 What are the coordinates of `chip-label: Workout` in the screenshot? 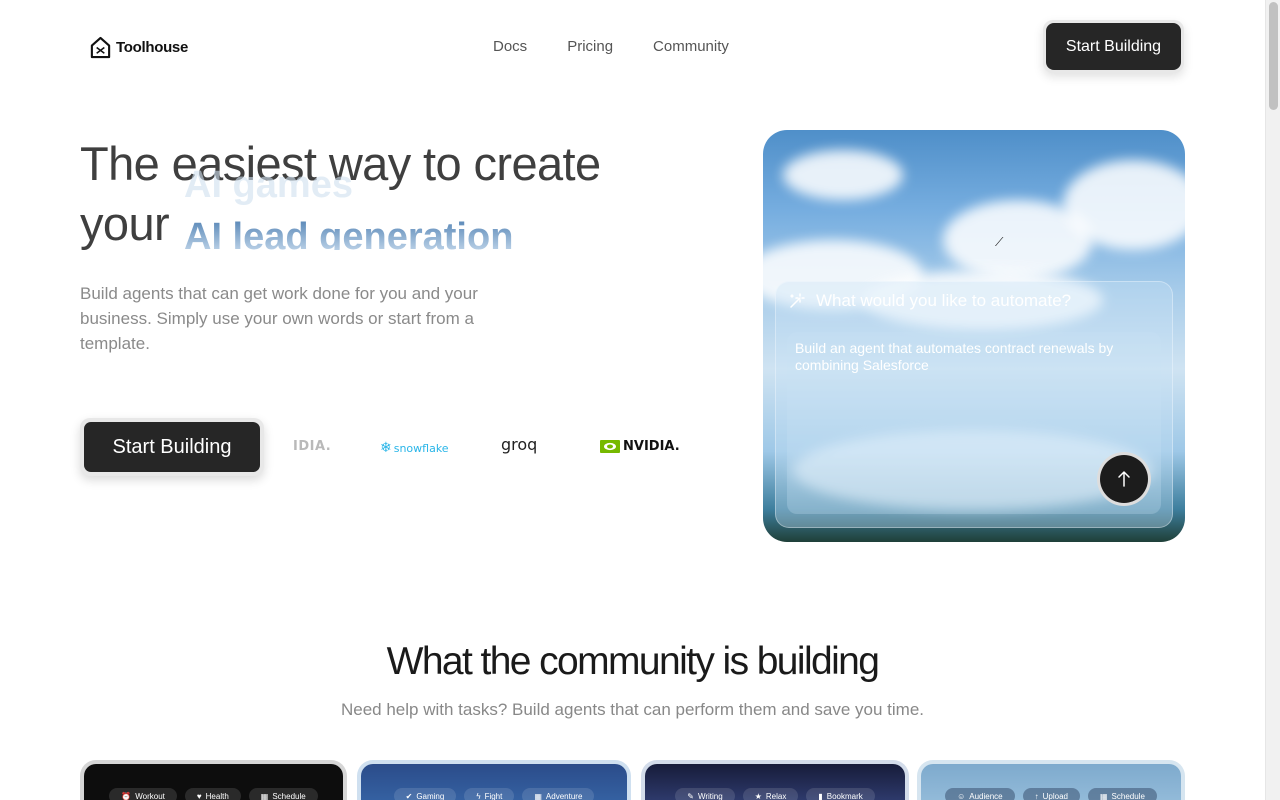 It's located at (150, 795).